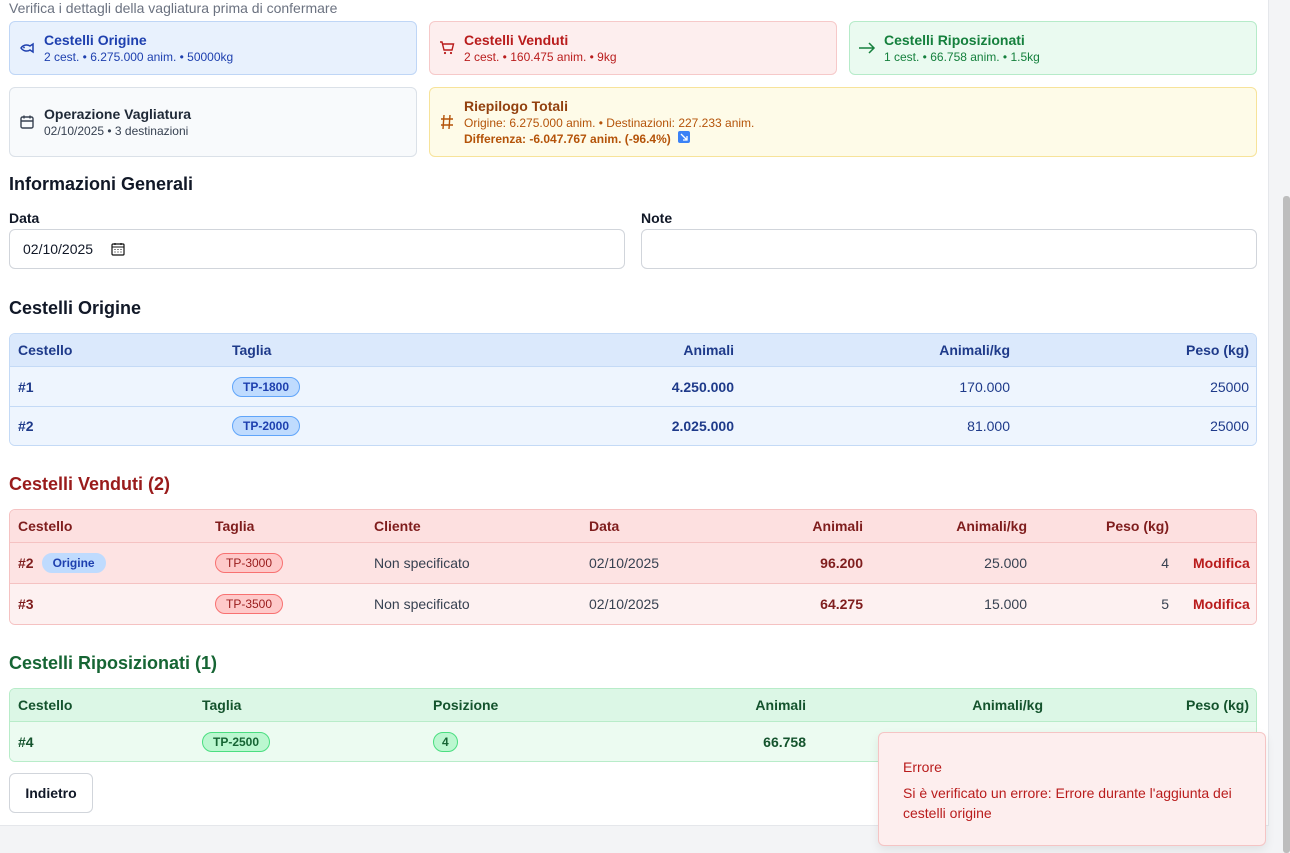 The image size is (1290, 853). I want to click on table-row: #1 TP-1800 4.250.000 170.000 25000, so click(633, 386).